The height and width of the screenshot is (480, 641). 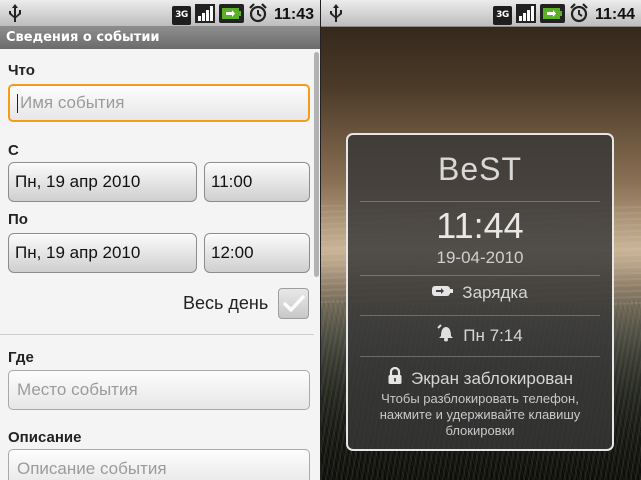 What do you see at coordinates (614, 14) in the screenshot?
I see `status-time: 11:44` at bounding box center [614, 14].